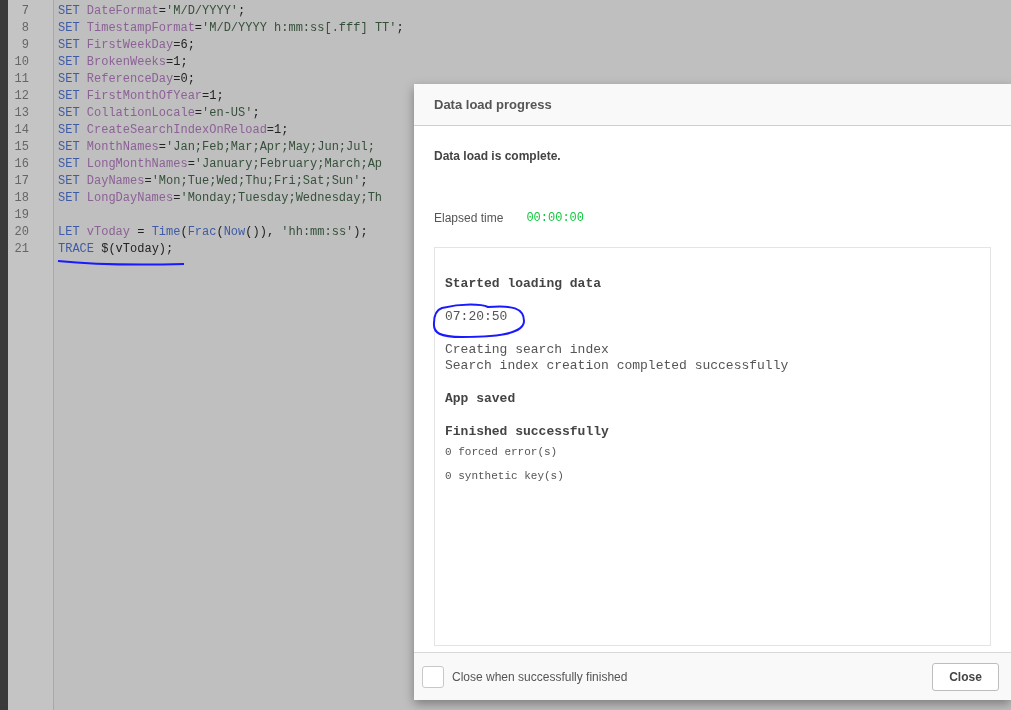 The image size is (1011, 710). I want to click on code-line: SET DayNames='Mon;Tue;Wed;Thu;Fri;Sat;Sun';, so click(213, 181).